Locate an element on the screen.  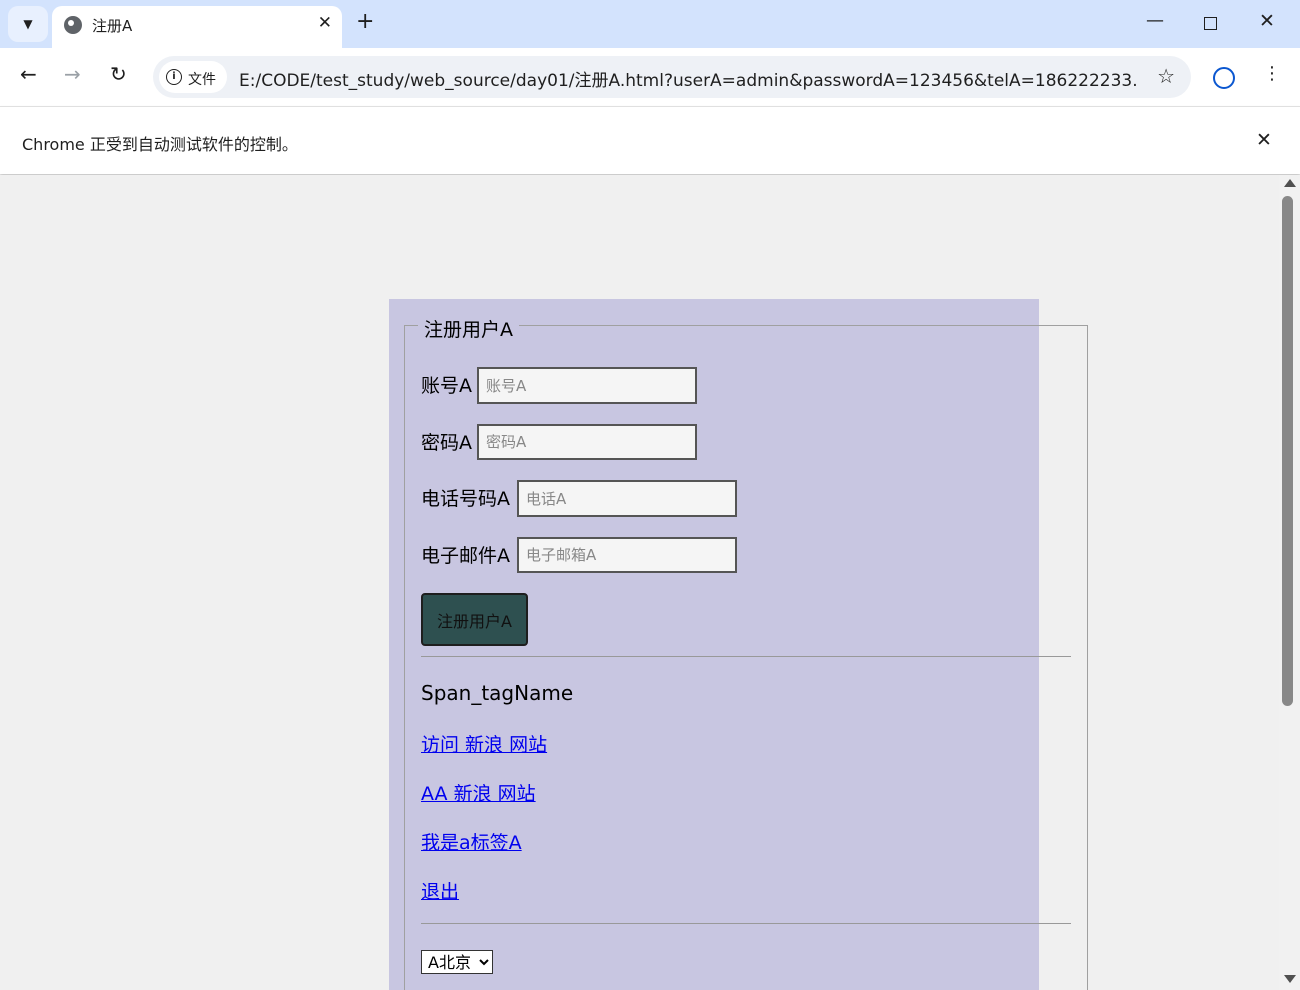
scroll-up-arrow is located at coordinates (1290, 183).